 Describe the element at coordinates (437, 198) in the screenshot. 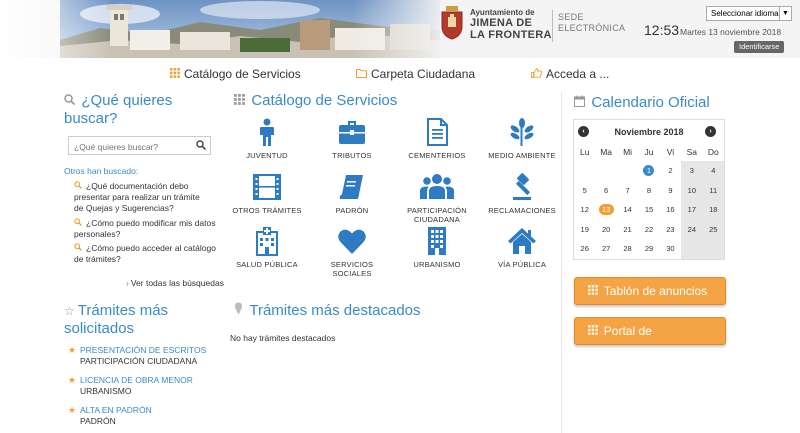

I see `catalog-item-participacion: PARTICIPACIÓN CIUDADANA` at that location.